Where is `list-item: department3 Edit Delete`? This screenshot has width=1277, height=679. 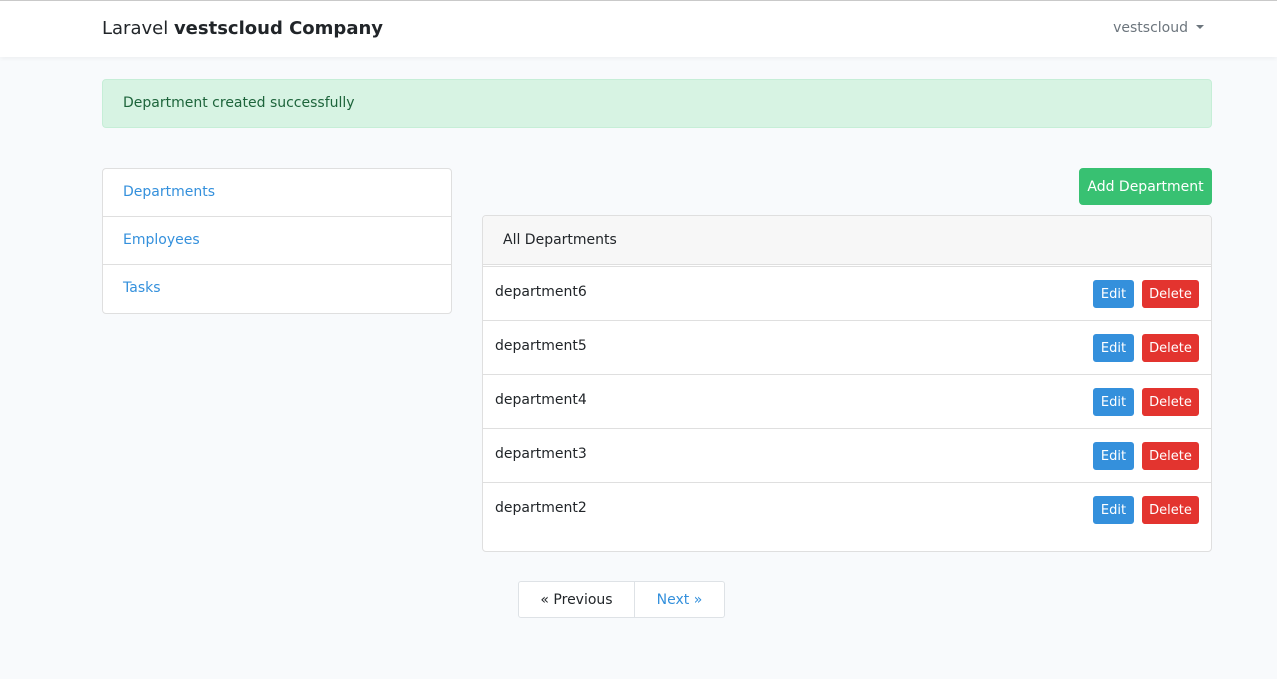 list-item: department3 Edit Delete is located at coordinates (847, 456).